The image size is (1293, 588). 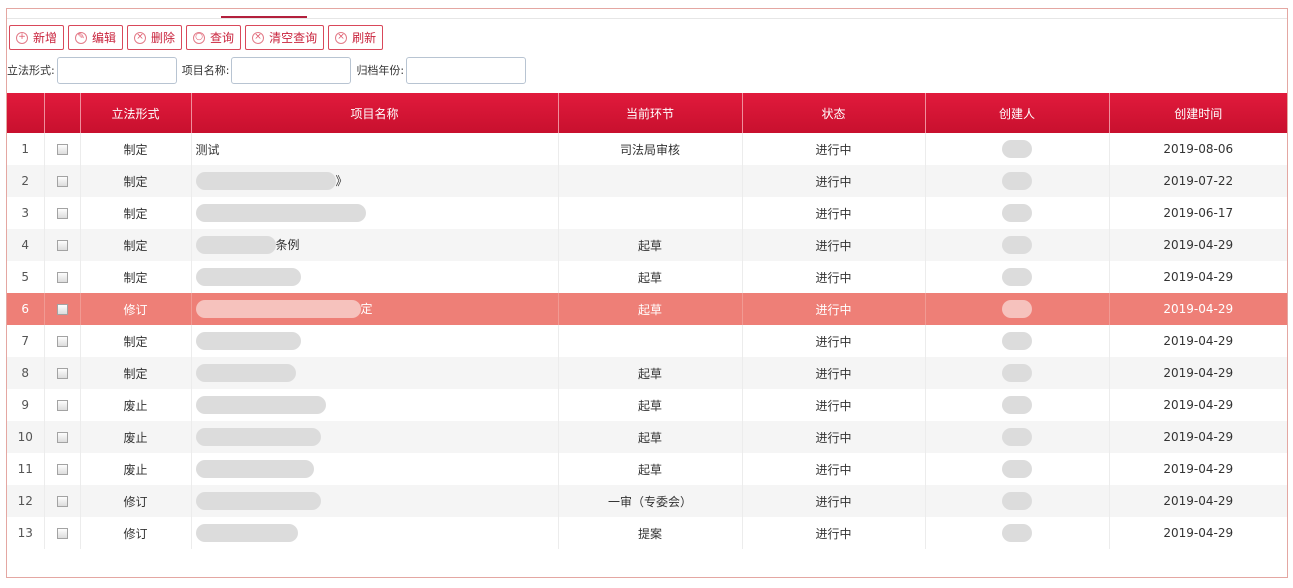 What do you see at coordinates (647, 245) in the screenshot?
I see `table-row: 4 制定 条例 起草 进行中 2019-04-29` at bounding box center [647, 245].